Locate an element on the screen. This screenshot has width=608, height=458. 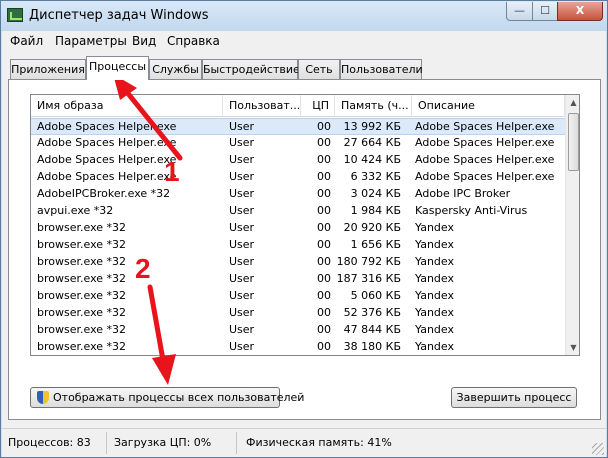
process-memory: 3 024 КБ is located at coordinates (375, 193).